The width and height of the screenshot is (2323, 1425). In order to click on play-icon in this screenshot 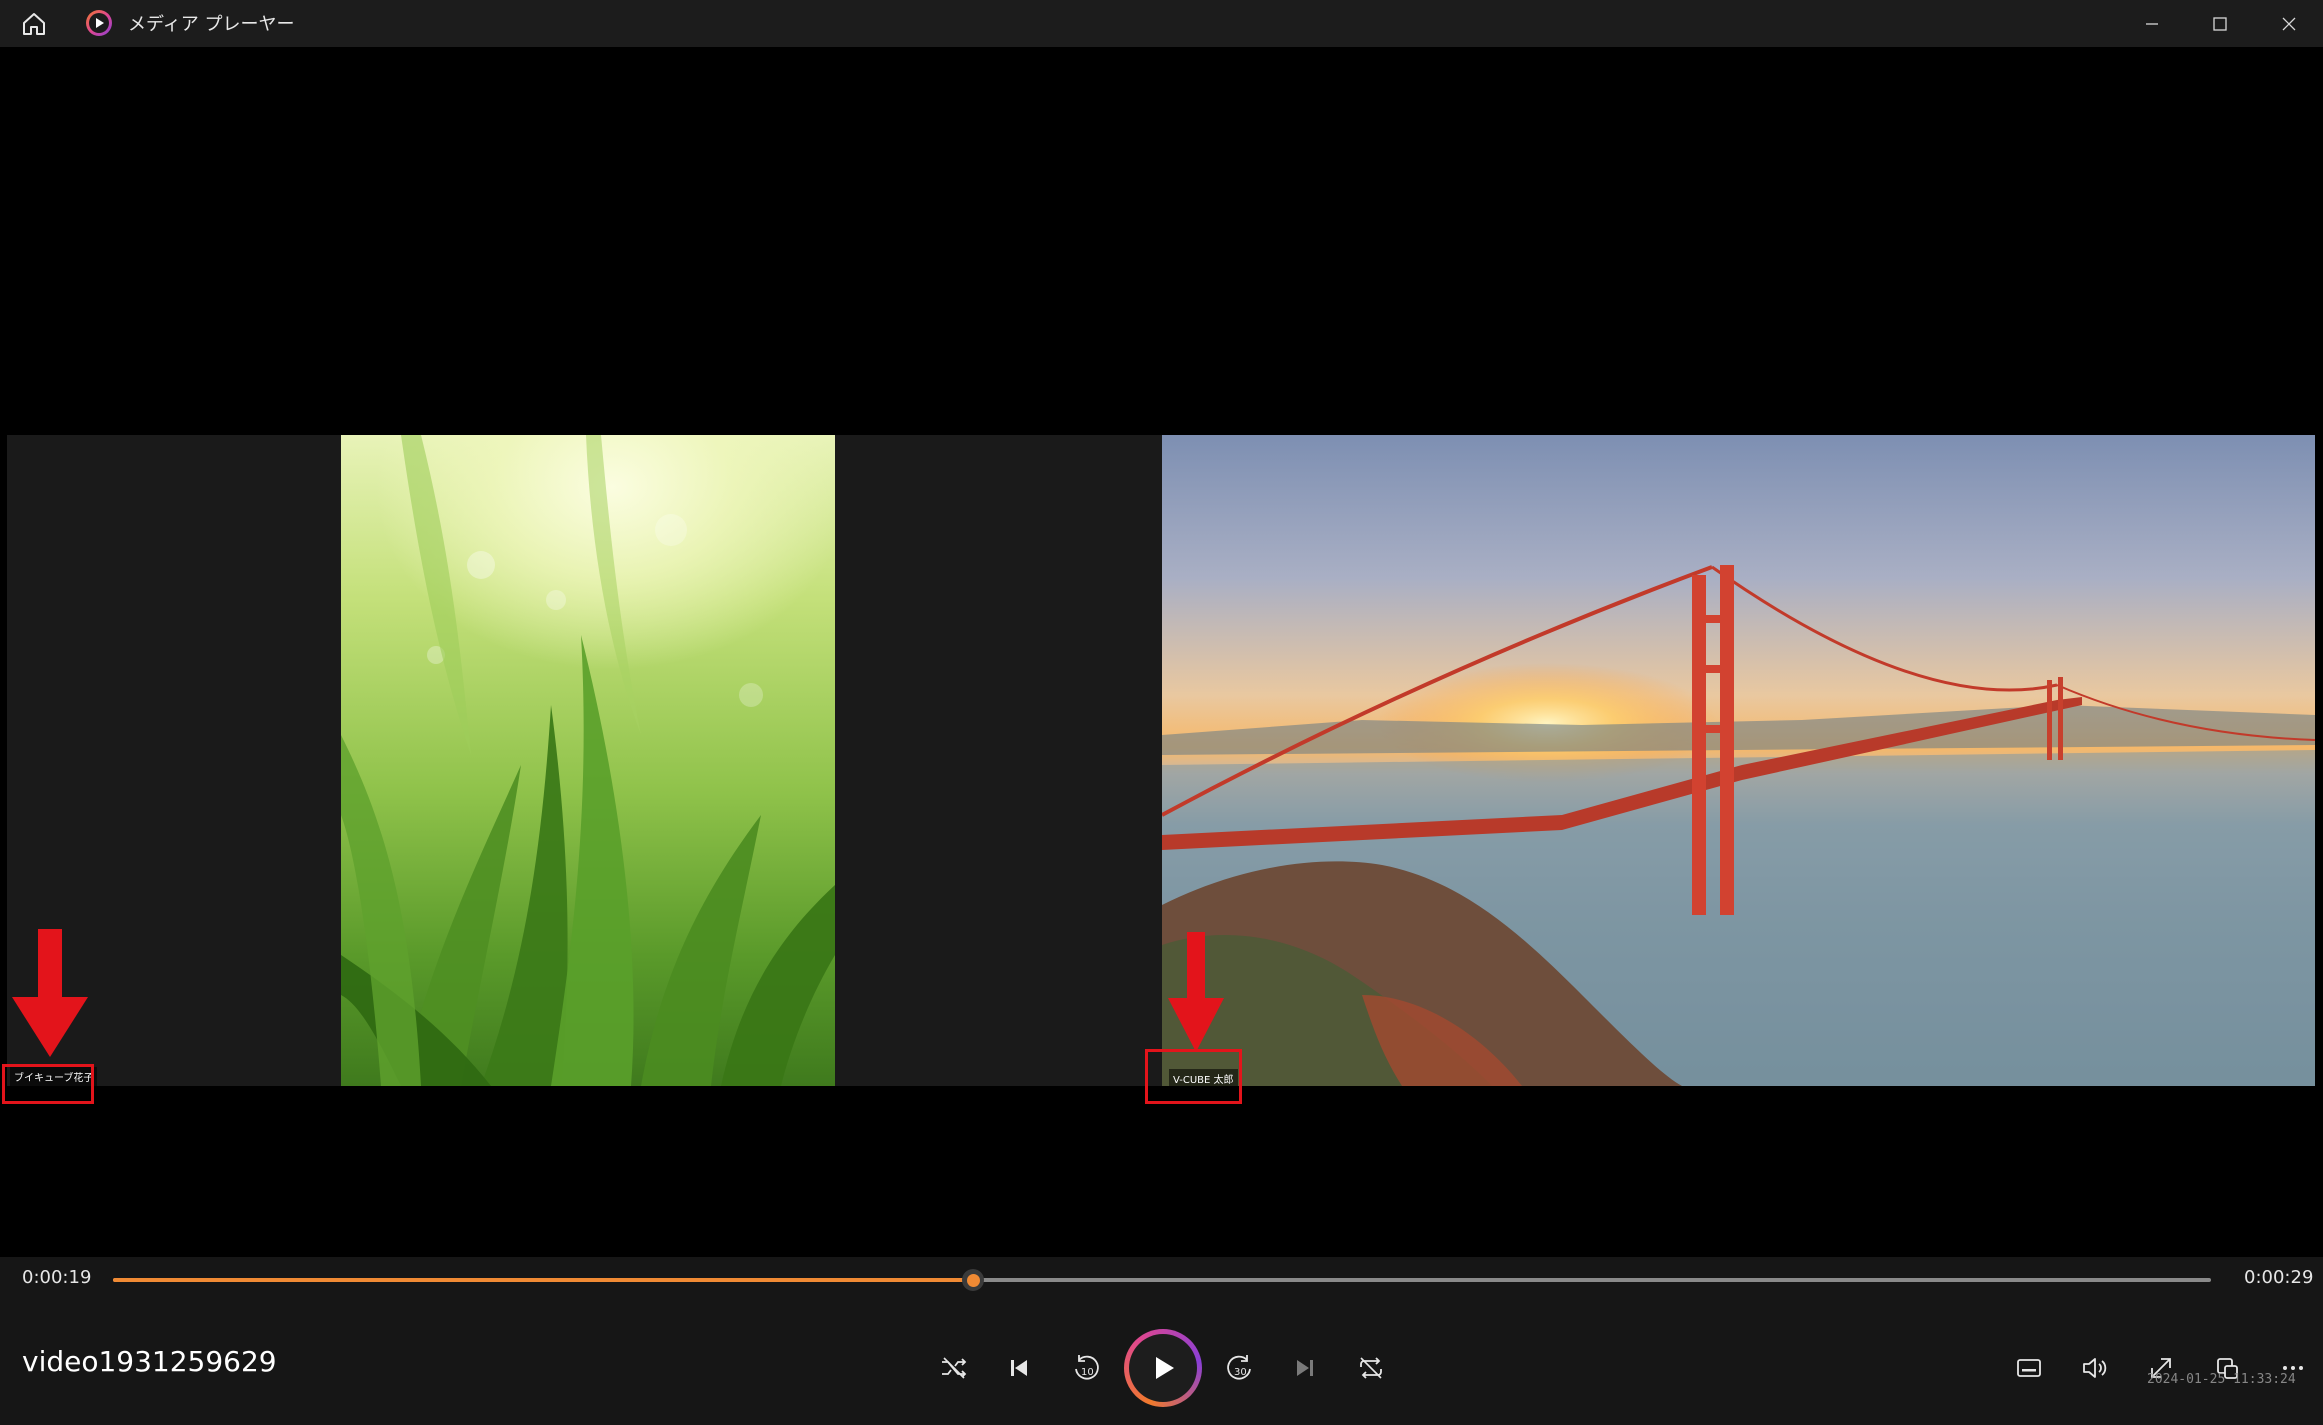, I will do `click(1165, 1368)`.